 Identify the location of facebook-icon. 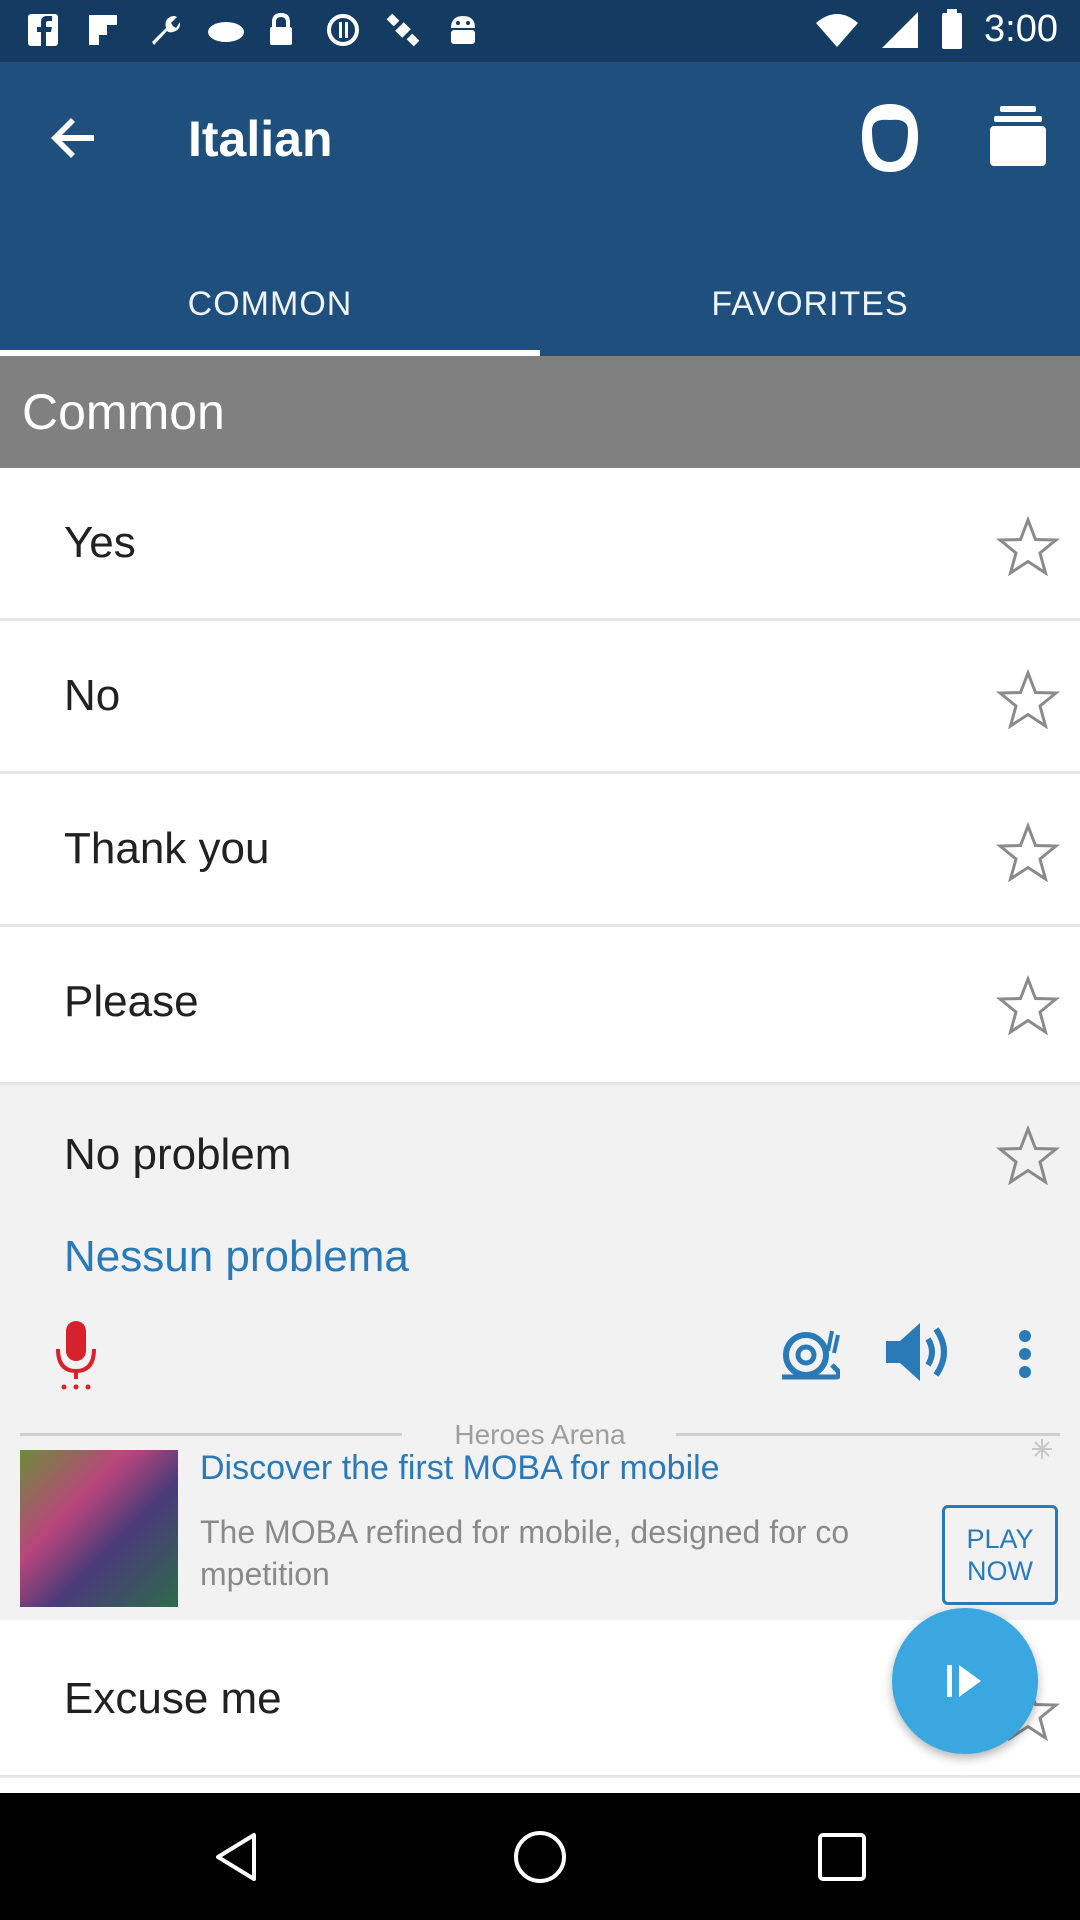
(43, 30).